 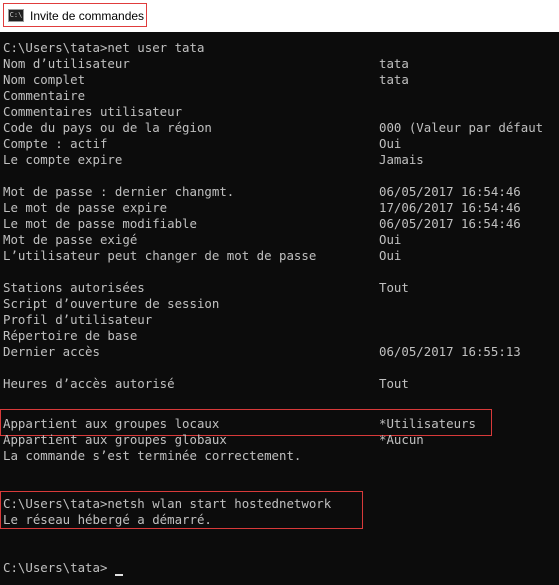 I want to click on console-value: 000 (Valeur par défaut, so click(x=461, y=127).